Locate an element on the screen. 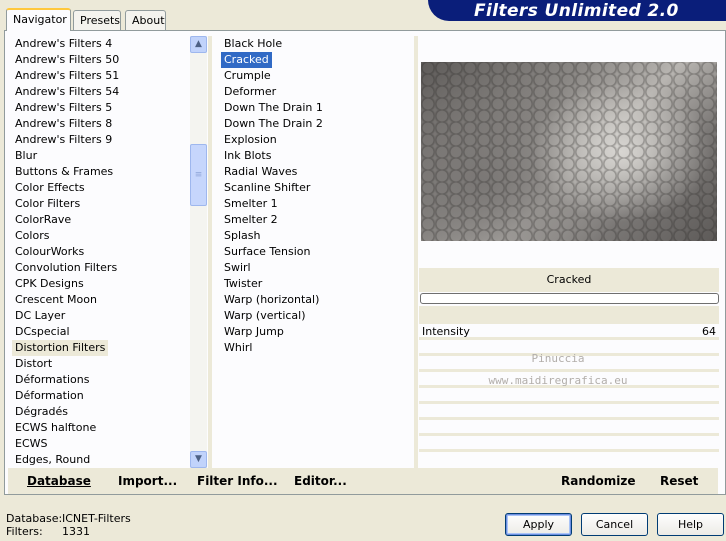 Image resolution: width=726 pixels, height=541 pixels. database-label: Database is located at coordinates (59, 481).